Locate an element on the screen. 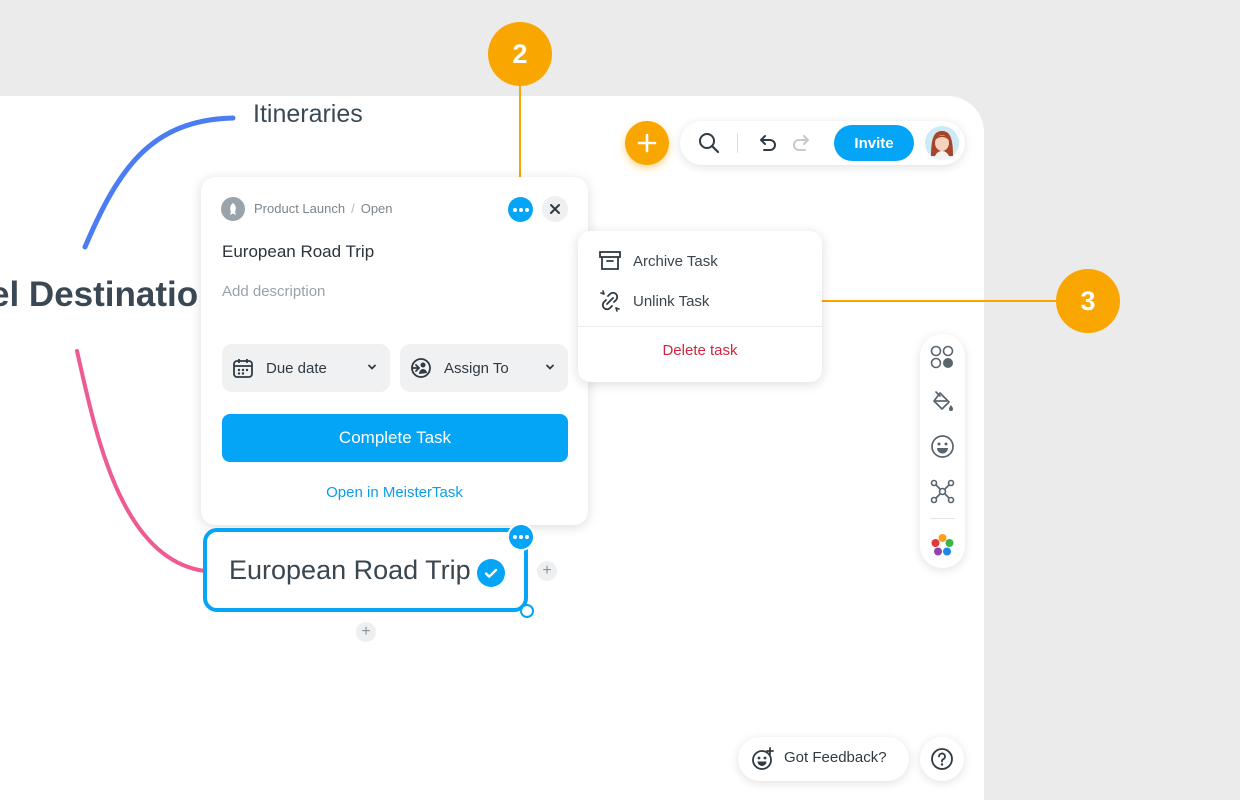 Image resolution: width=1240 pixels, height=800 pixels. help-icon is located at coordinates (942, 759).